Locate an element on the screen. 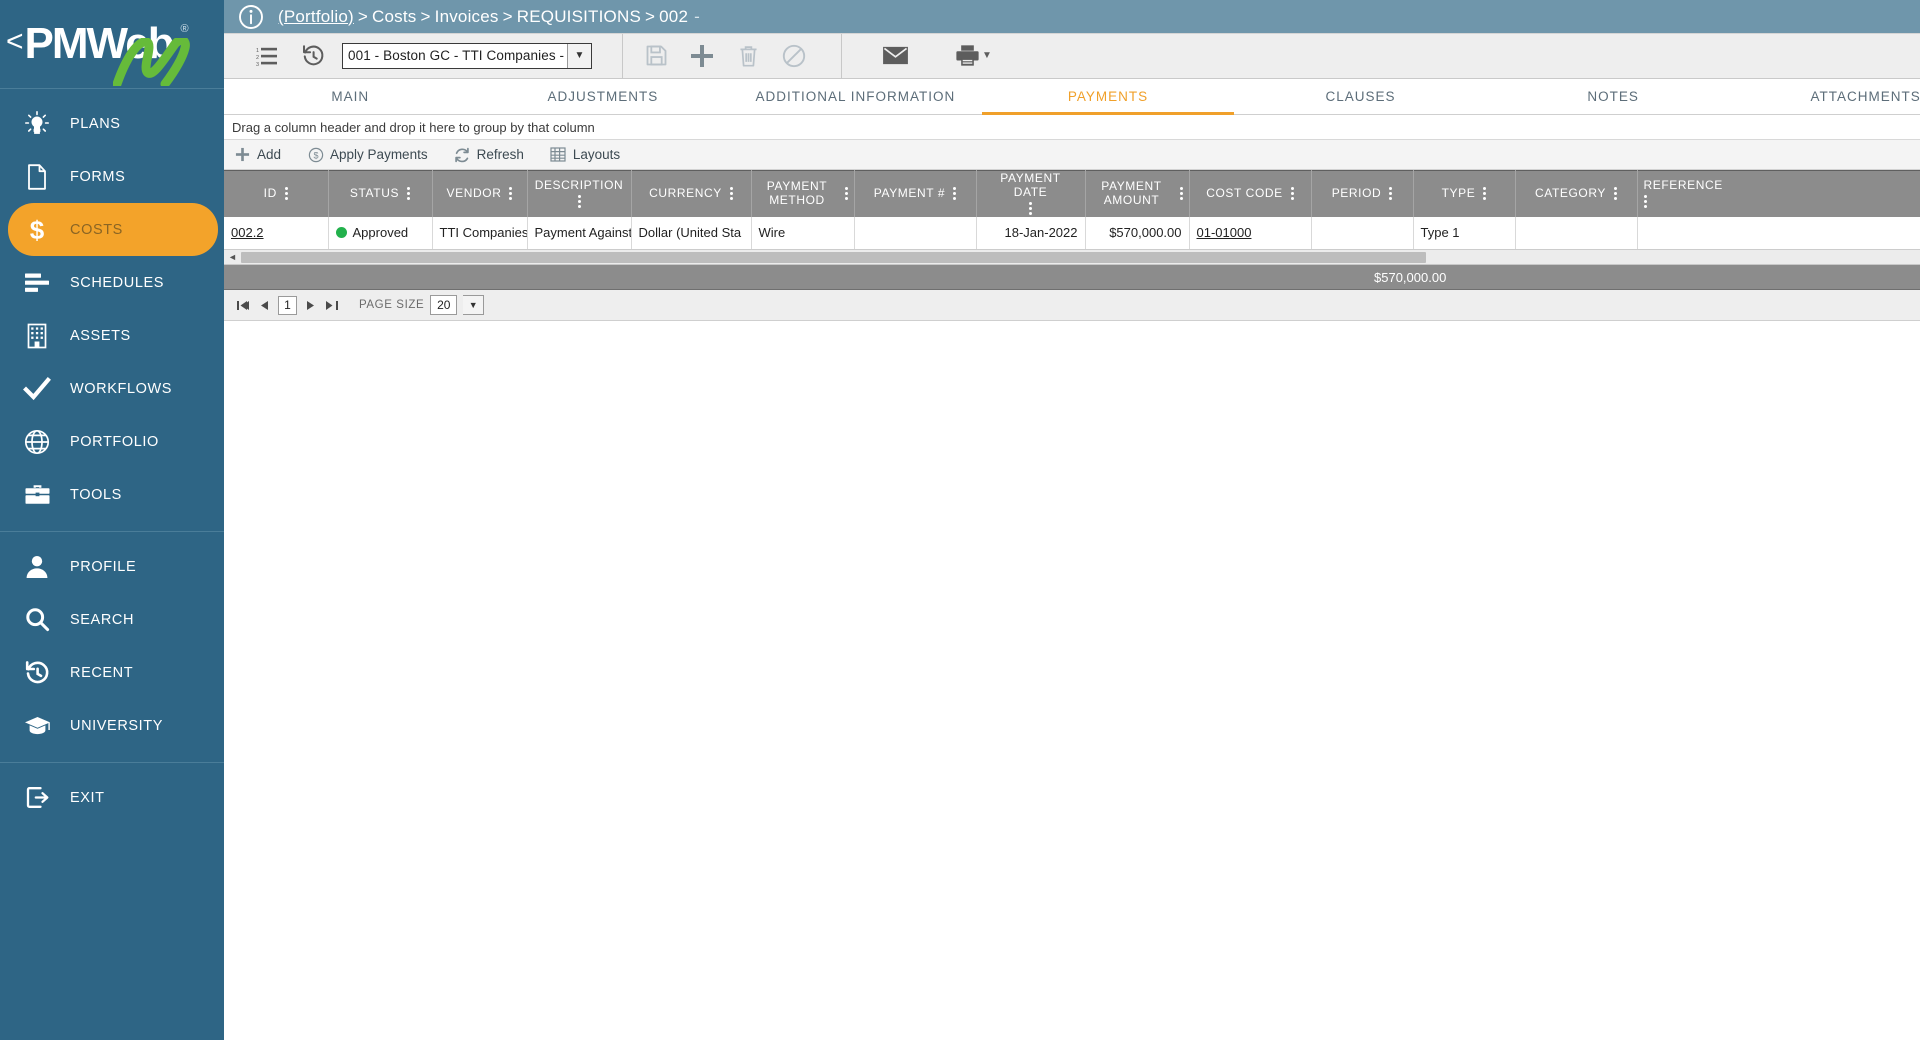 This screenshot has height=1040, width=1920. cost-code-link: 01-01000 is located at coordinates (1224, 232).